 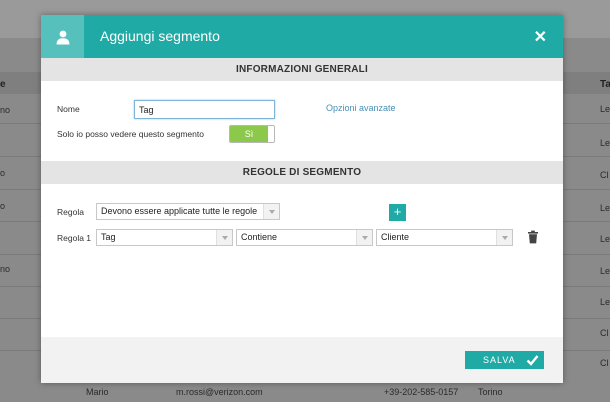 I want to click on rule-mode-label: Regola, so click(x=70, y=212).